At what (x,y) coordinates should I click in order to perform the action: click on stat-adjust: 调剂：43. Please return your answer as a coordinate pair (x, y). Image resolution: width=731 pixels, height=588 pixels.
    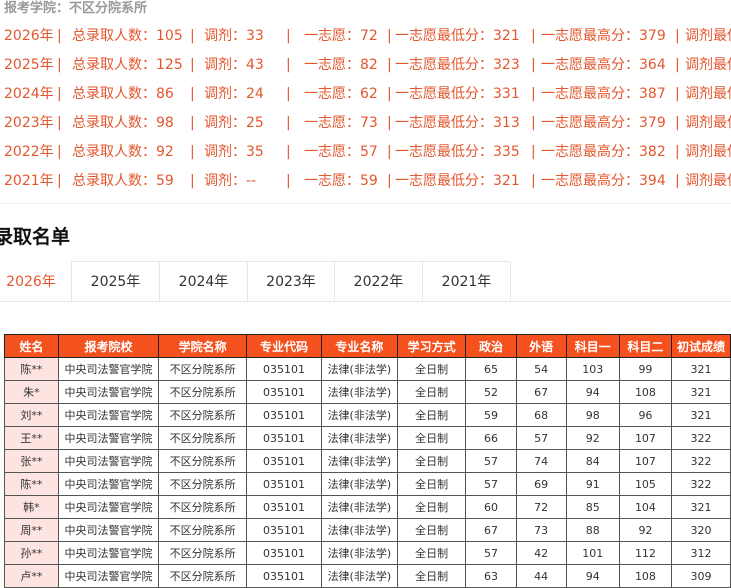
    Looking at the image, I should click on (234, 65).